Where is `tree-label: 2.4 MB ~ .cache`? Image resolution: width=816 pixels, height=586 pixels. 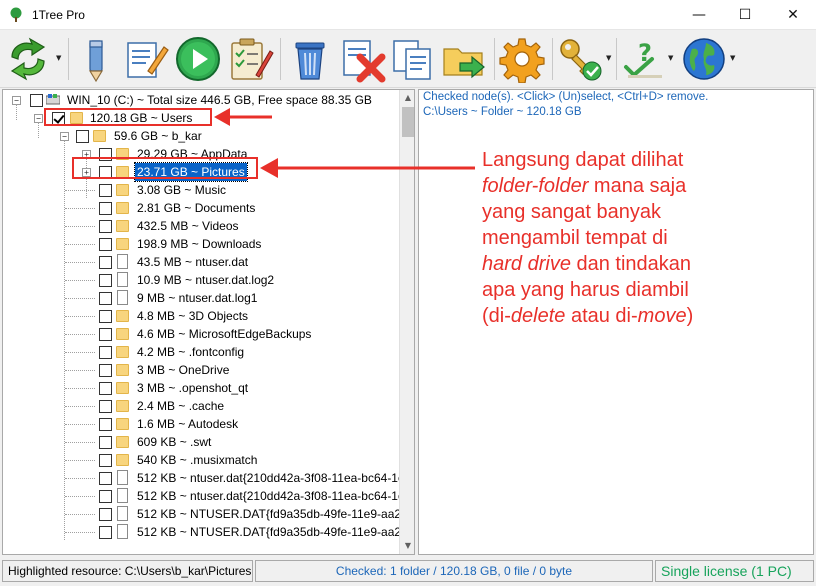
tree-label: 2.4 MB ~ .cache is located at coordinates (180, 406).